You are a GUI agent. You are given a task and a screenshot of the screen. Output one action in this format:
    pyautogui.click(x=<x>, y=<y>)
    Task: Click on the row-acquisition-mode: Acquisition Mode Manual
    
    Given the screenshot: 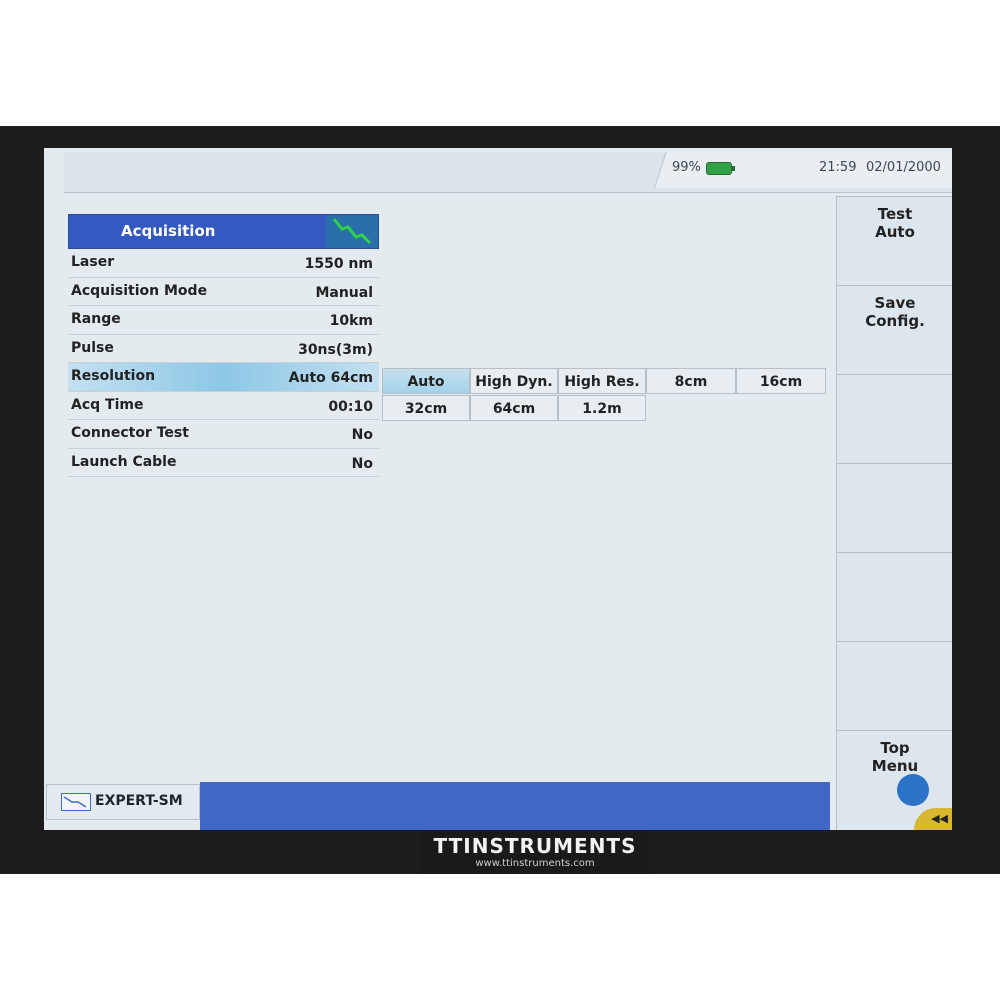 What is the action you would take?
    pyautogui.click(x=223, y=292)
    